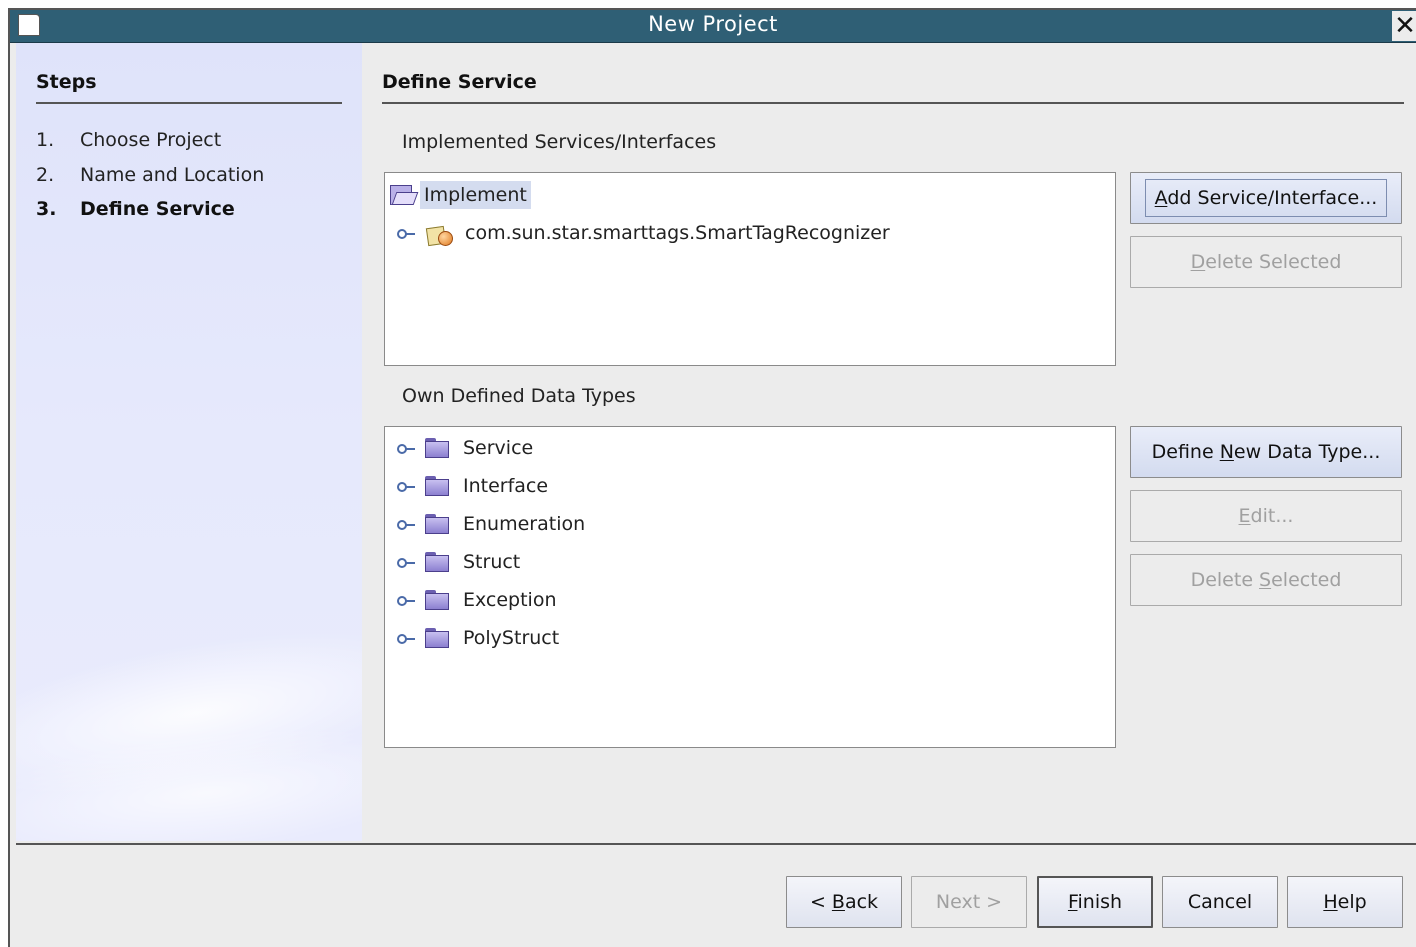 The image size is (1416, 947). What do you see at coordinates (66, 82) in the screenshot?
I see `steps-heading: Steps` at bounding box center [66, 82].